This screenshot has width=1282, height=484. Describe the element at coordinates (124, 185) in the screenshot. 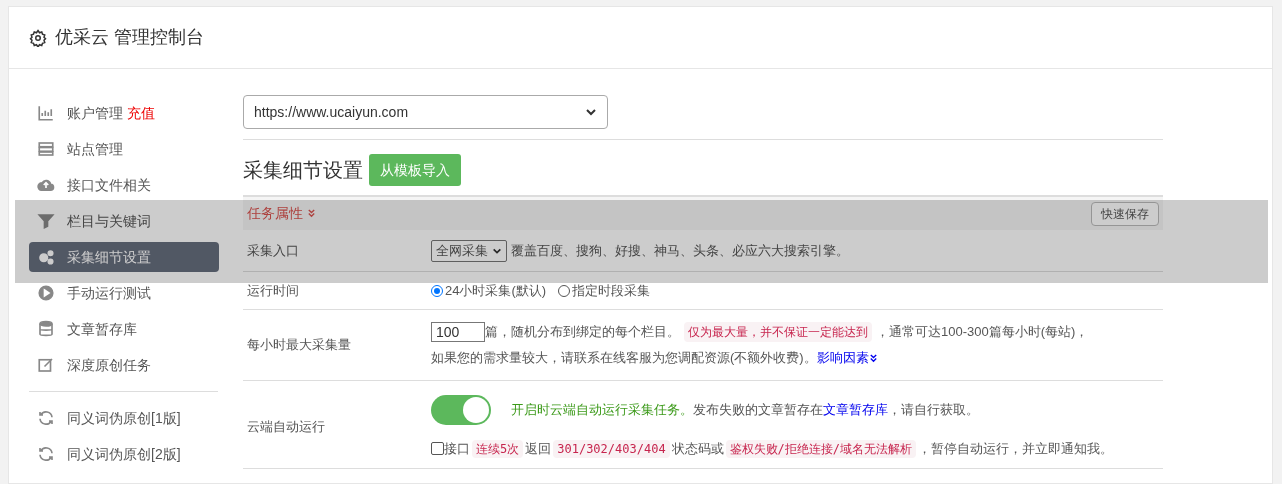

I see `sidebar-item: 接口文件相关` at that location.